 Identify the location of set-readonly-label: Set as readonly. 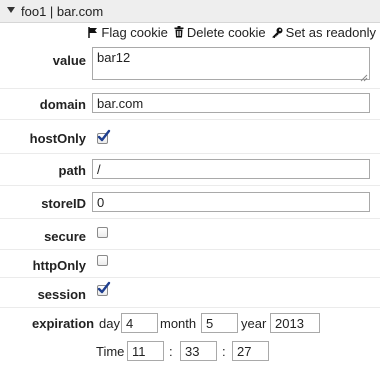
(330, 32).